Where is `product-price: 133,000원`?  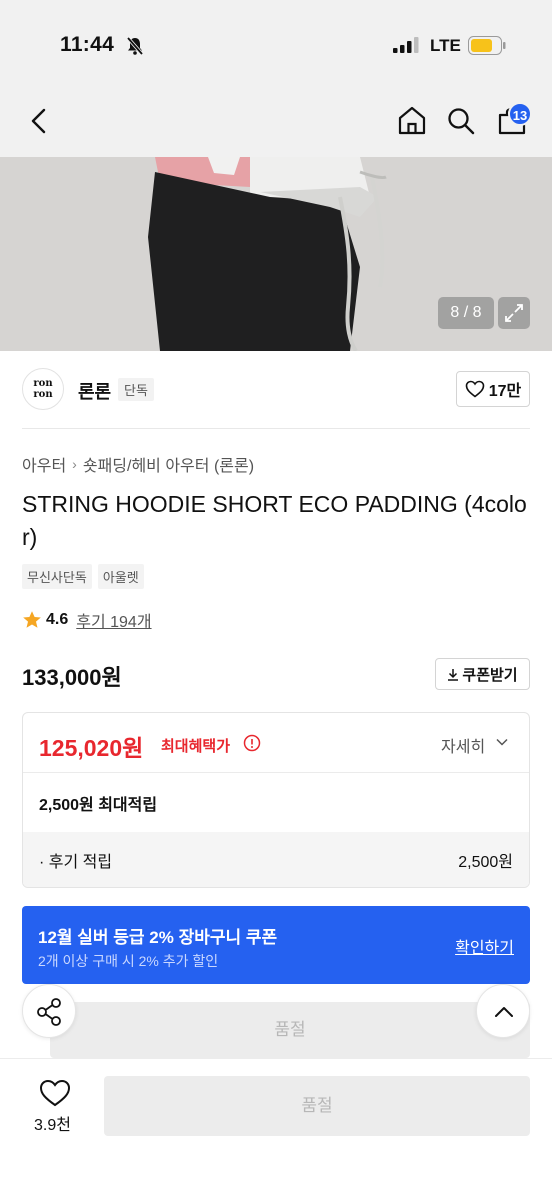
product-price: 133,000원 is located at coordinates (72, 677).